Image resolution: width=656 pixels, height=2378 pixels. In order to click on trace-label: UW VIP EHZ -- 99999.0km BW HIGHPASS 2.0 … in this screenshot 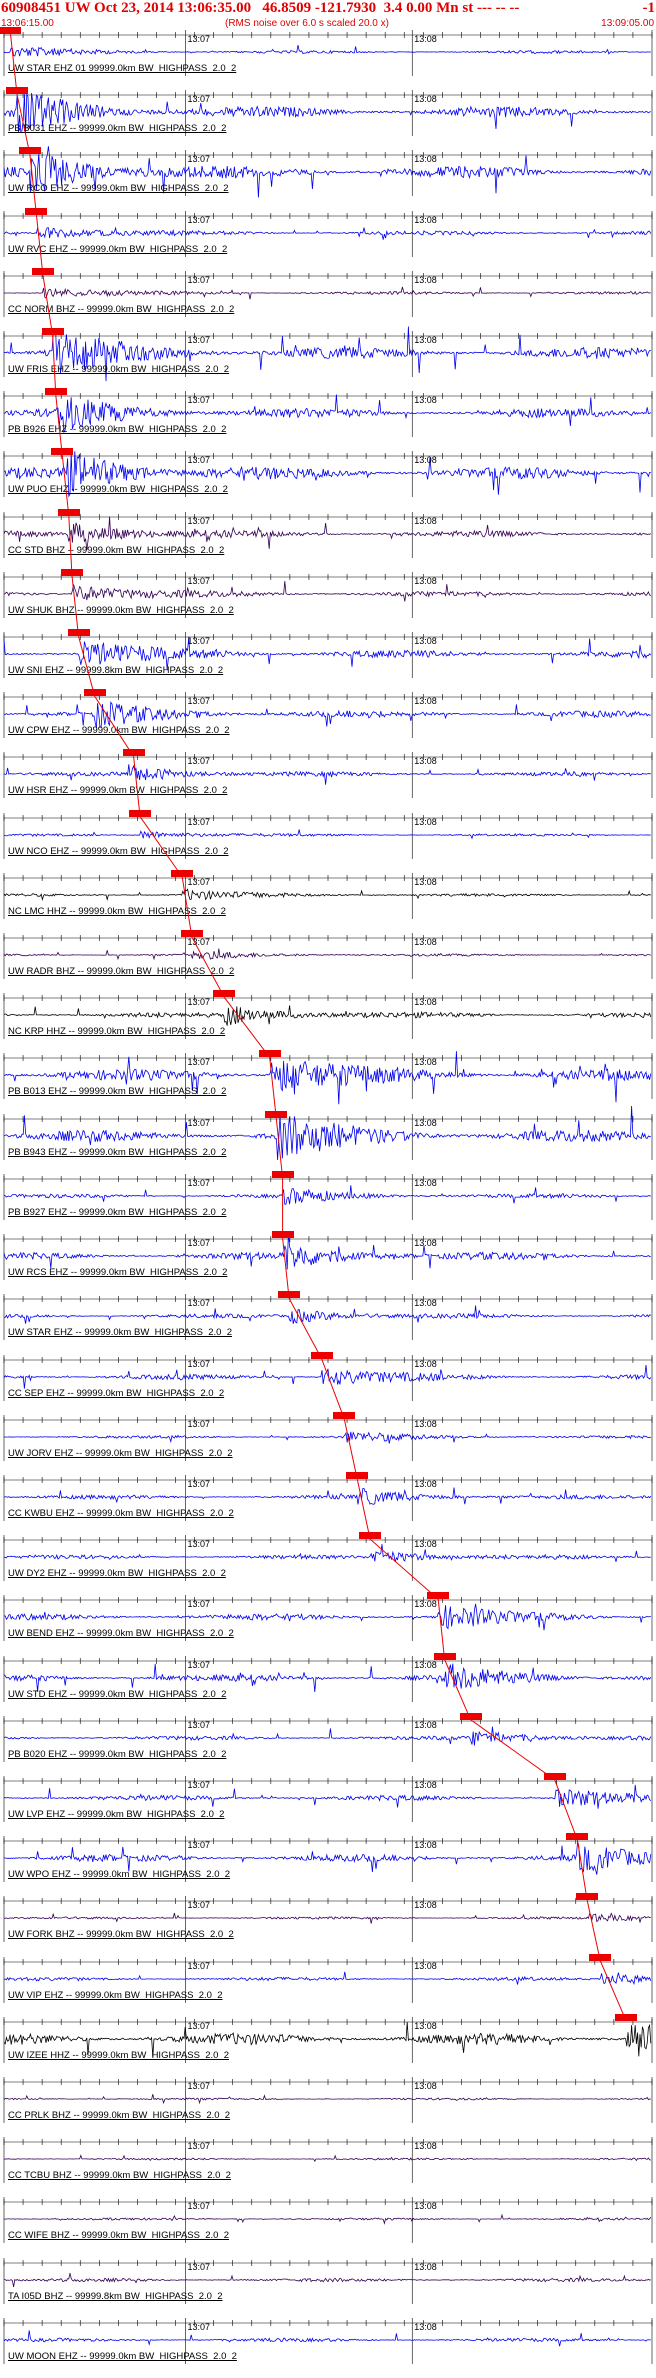, I will do `click(115, 1995)`.